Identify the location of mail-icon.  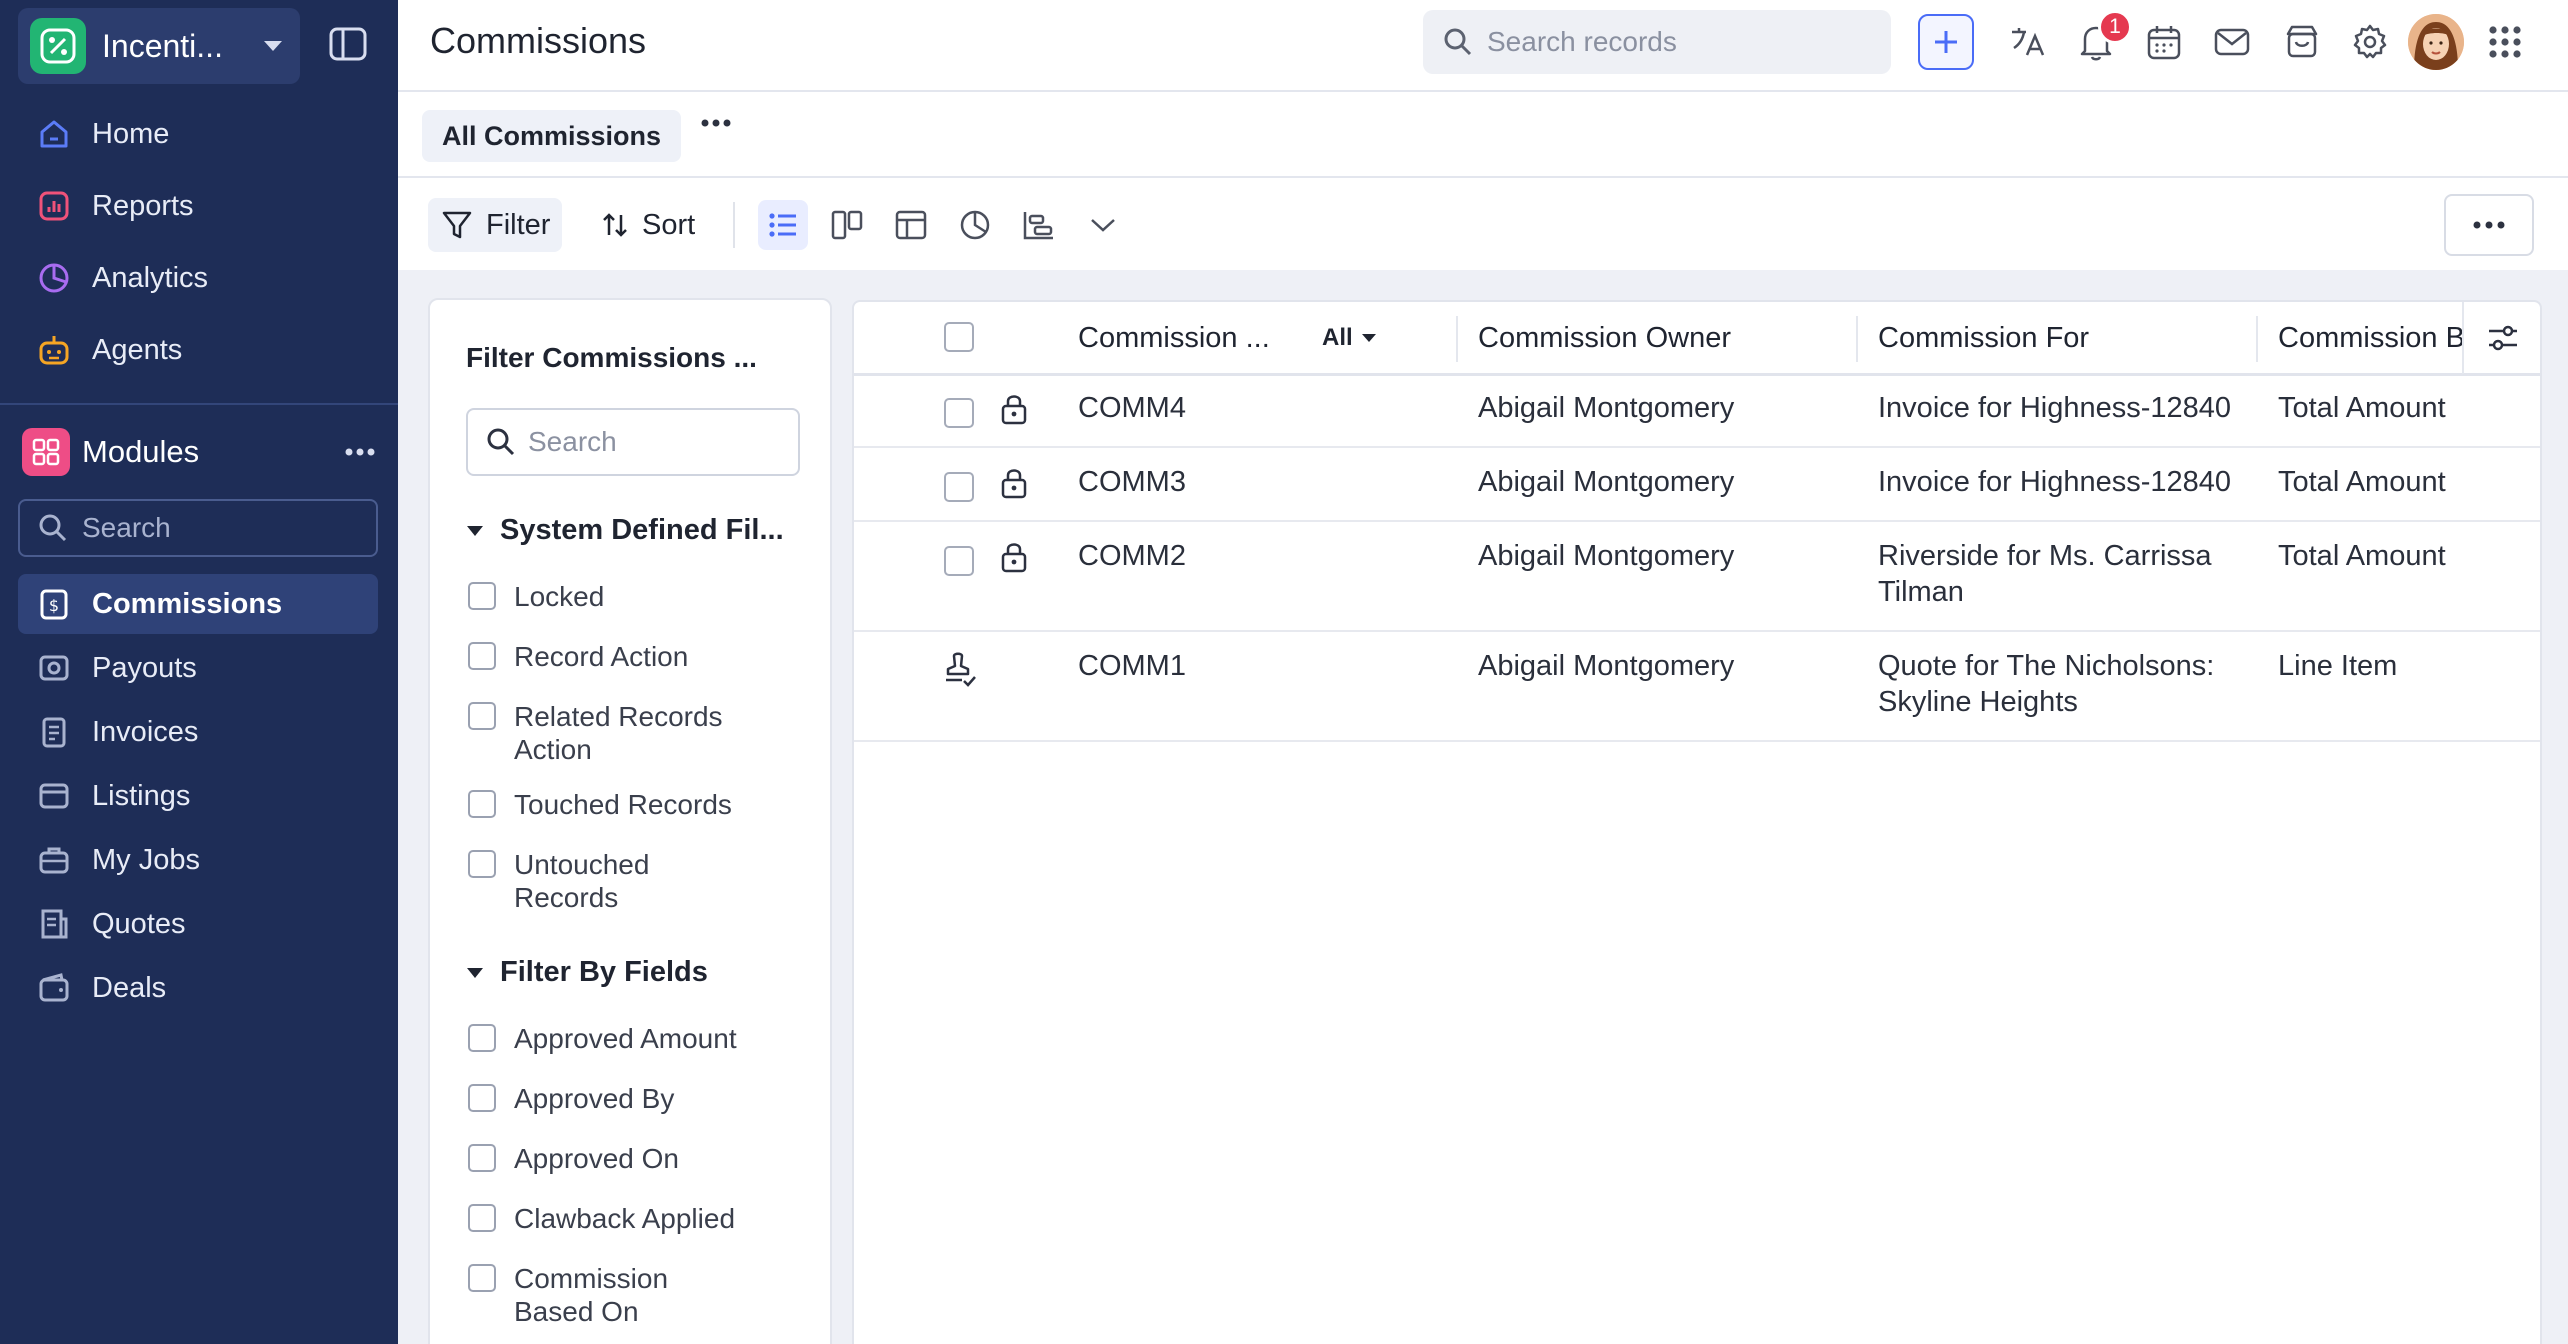
(2232, 42).